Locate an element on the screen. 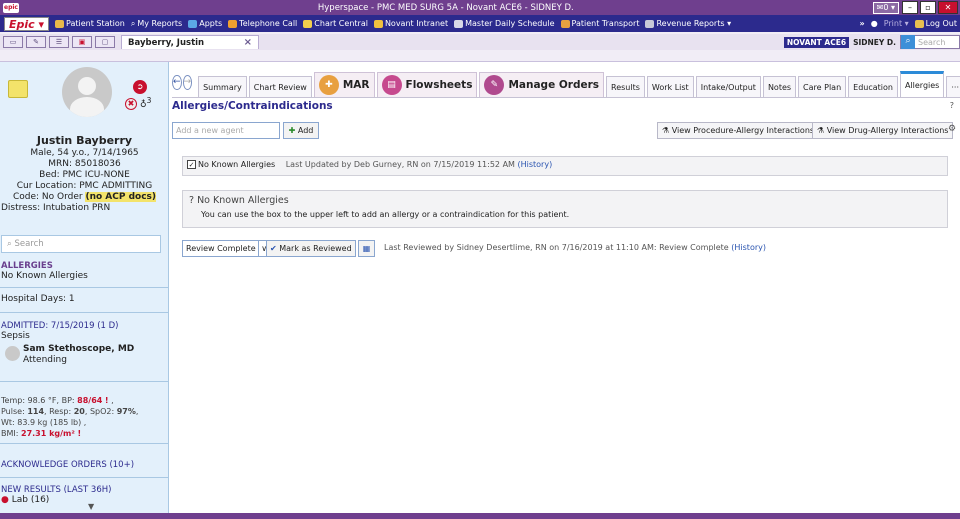 The height and width of the screenshot is (519, 960). patient-bed: Bed: PMC ICU-NONE is located at coordinates (84, 175).